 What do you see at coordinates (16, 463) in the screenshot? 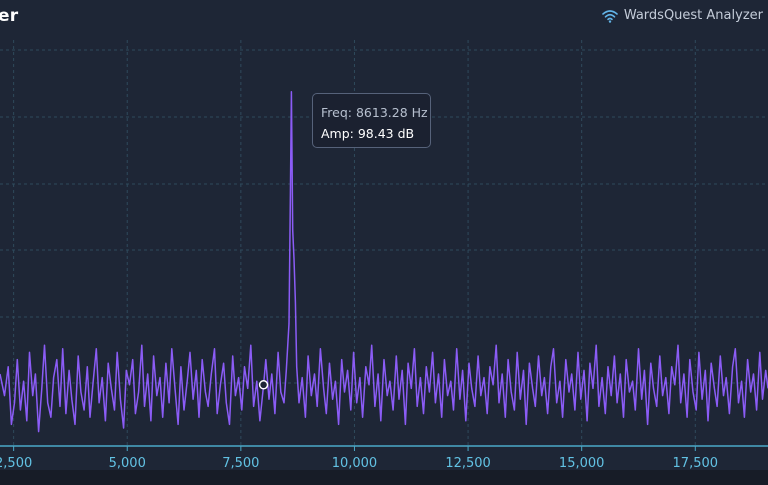
I see `x-tick-label: 2,500` at bounding box center [16, 463].